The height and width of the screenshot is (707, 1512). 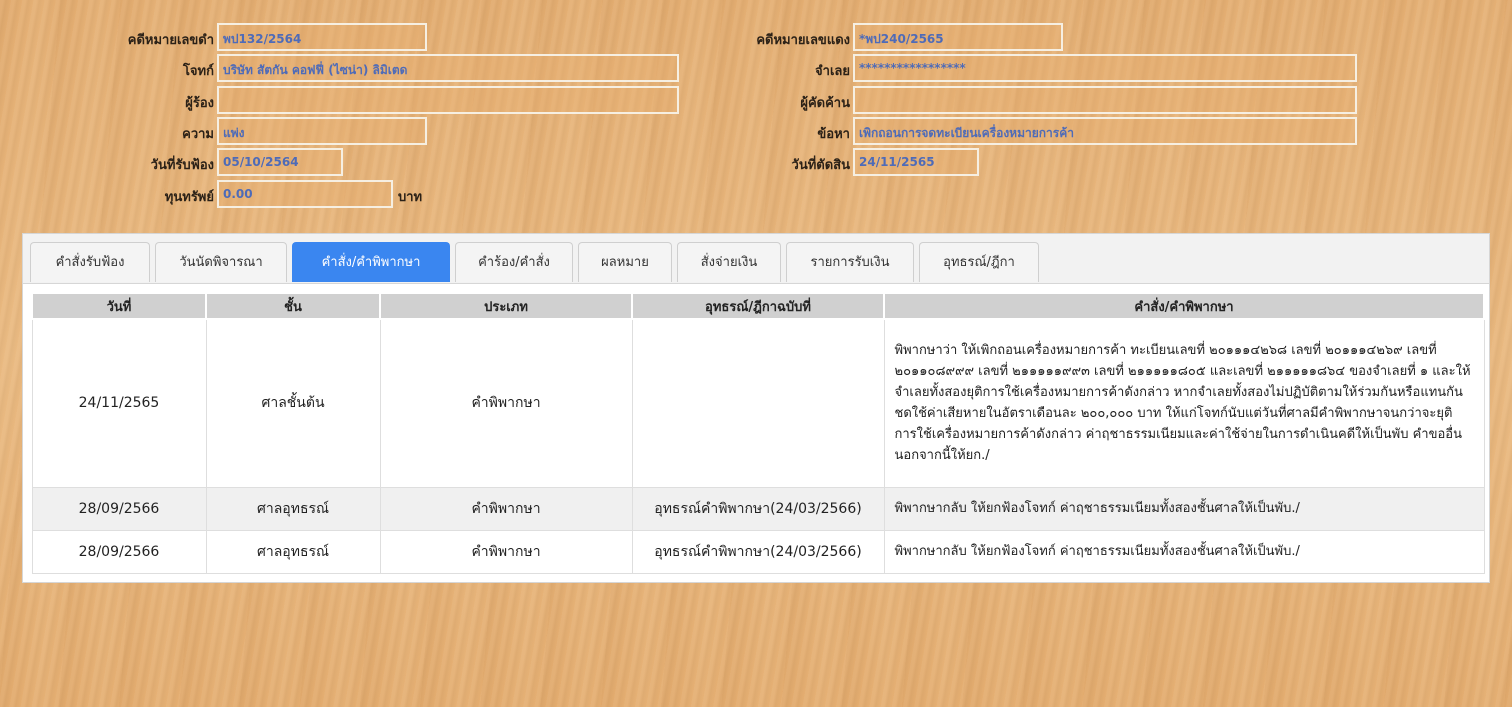 What do you see at coordinates (322, 131) in the screenshot?
I see `matter-field: แพ่ง` at bounding box center [322, 131].